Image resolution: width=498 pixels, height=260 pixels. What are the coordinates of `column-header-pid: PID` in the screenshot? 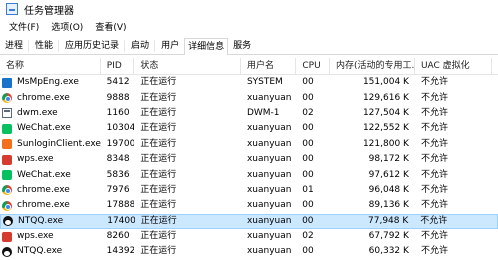 It's located at (118, 66).